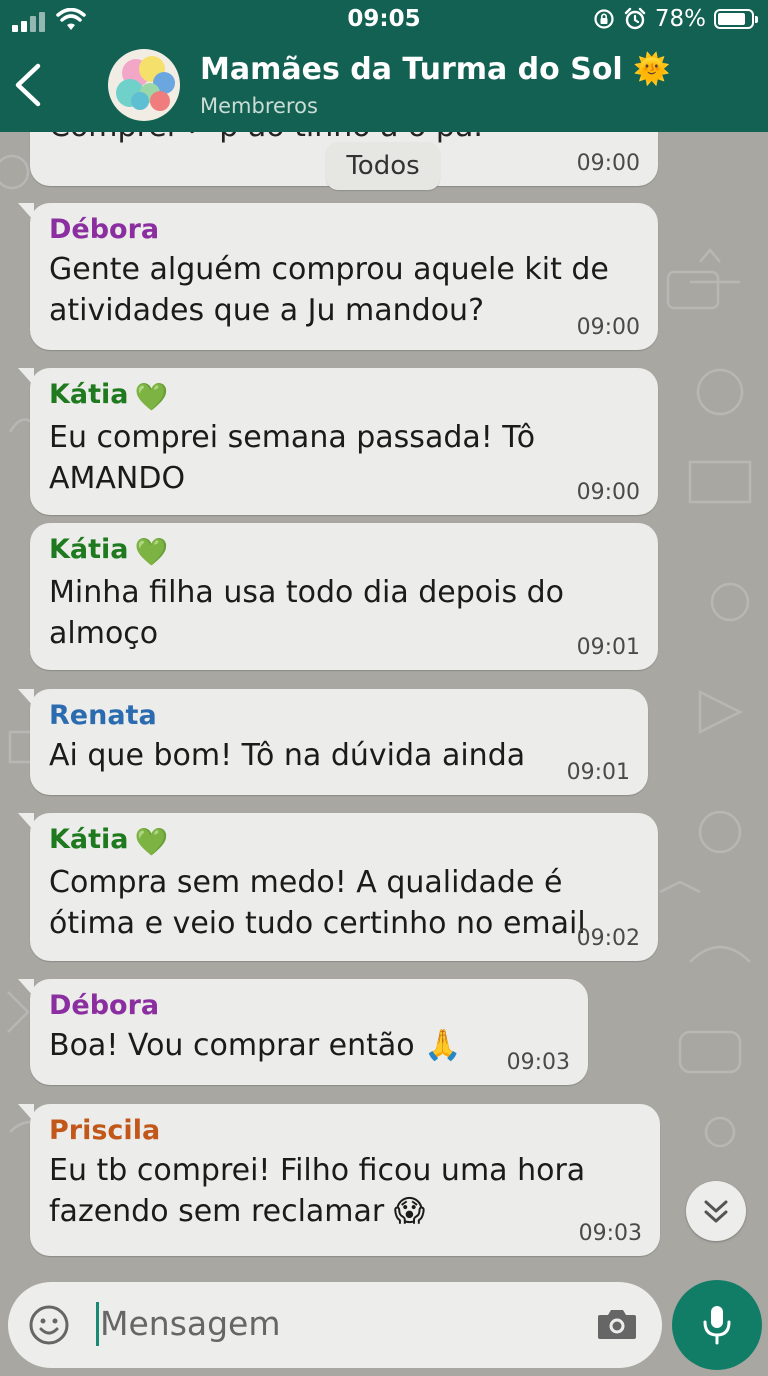 The height and width of the screenshot is (1376, 768). Describe the element at coordinates (297, 458) in the screenshot. I see `message-text: Eu comprei semana passada! Tô AMANDO` at that location.